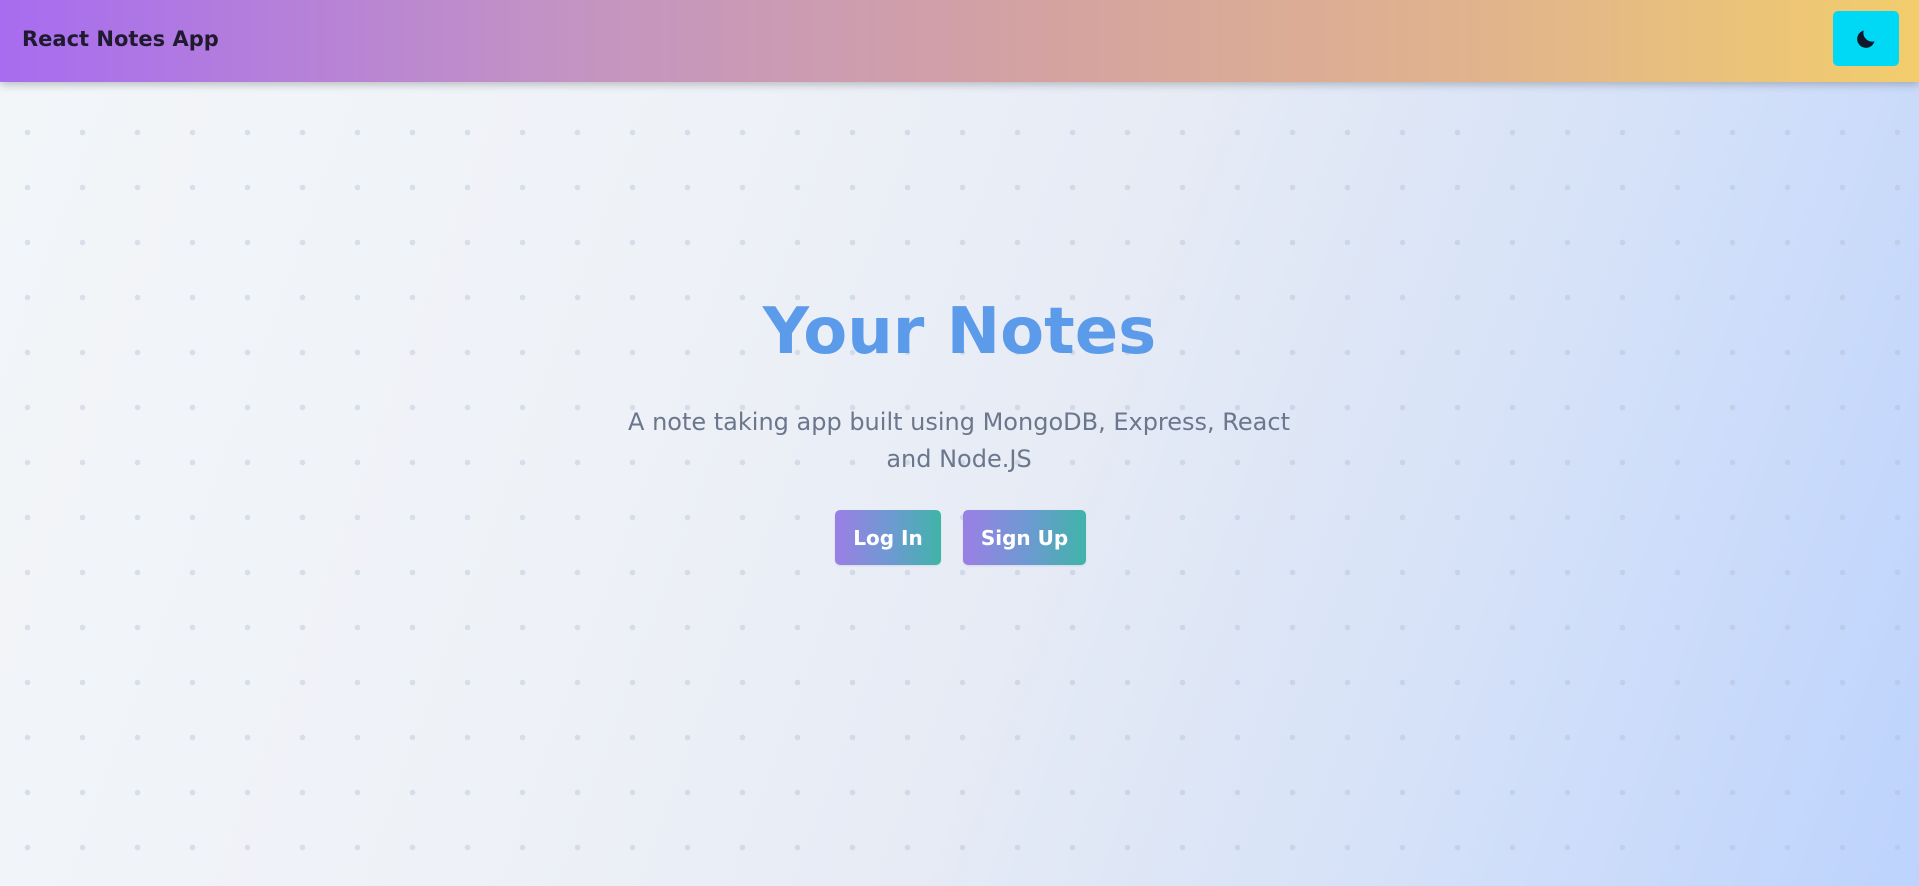 This screenshot has width=1919, height=886. I want to click on brand-link: React Notes App, so click(120, 39).